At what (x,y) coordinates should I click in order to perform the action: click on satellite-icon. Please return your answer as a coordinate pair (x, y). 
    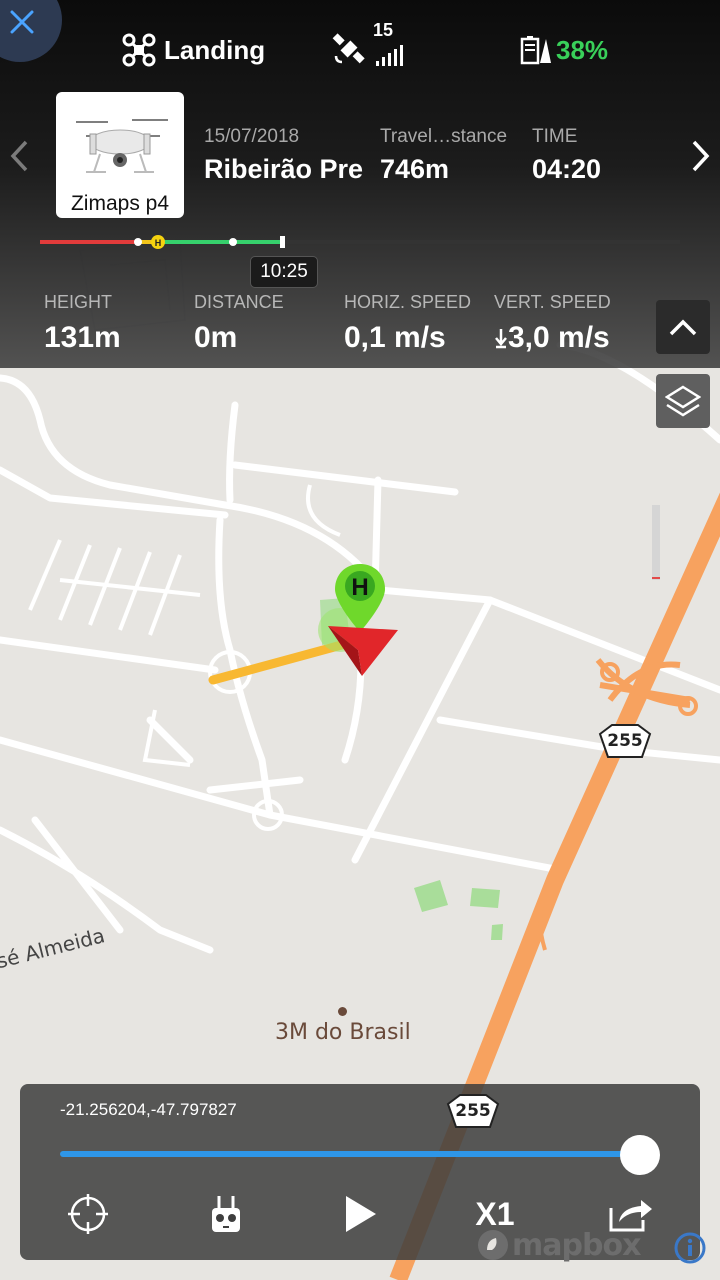
    Looking at the image, I should click on (348, 48).